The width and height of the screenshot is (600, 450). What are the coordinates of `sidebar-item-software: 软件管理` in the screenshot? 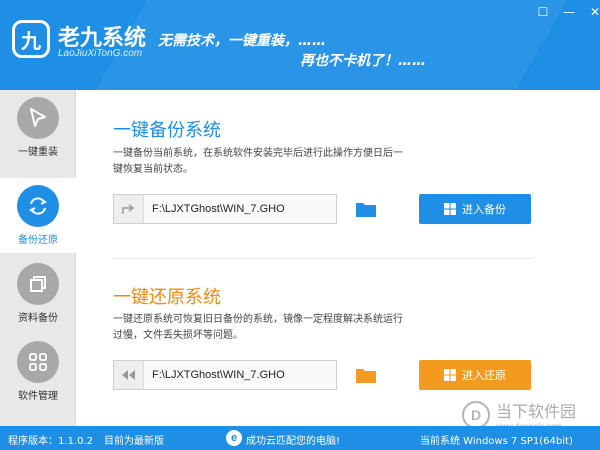 It's located at (38, 371).